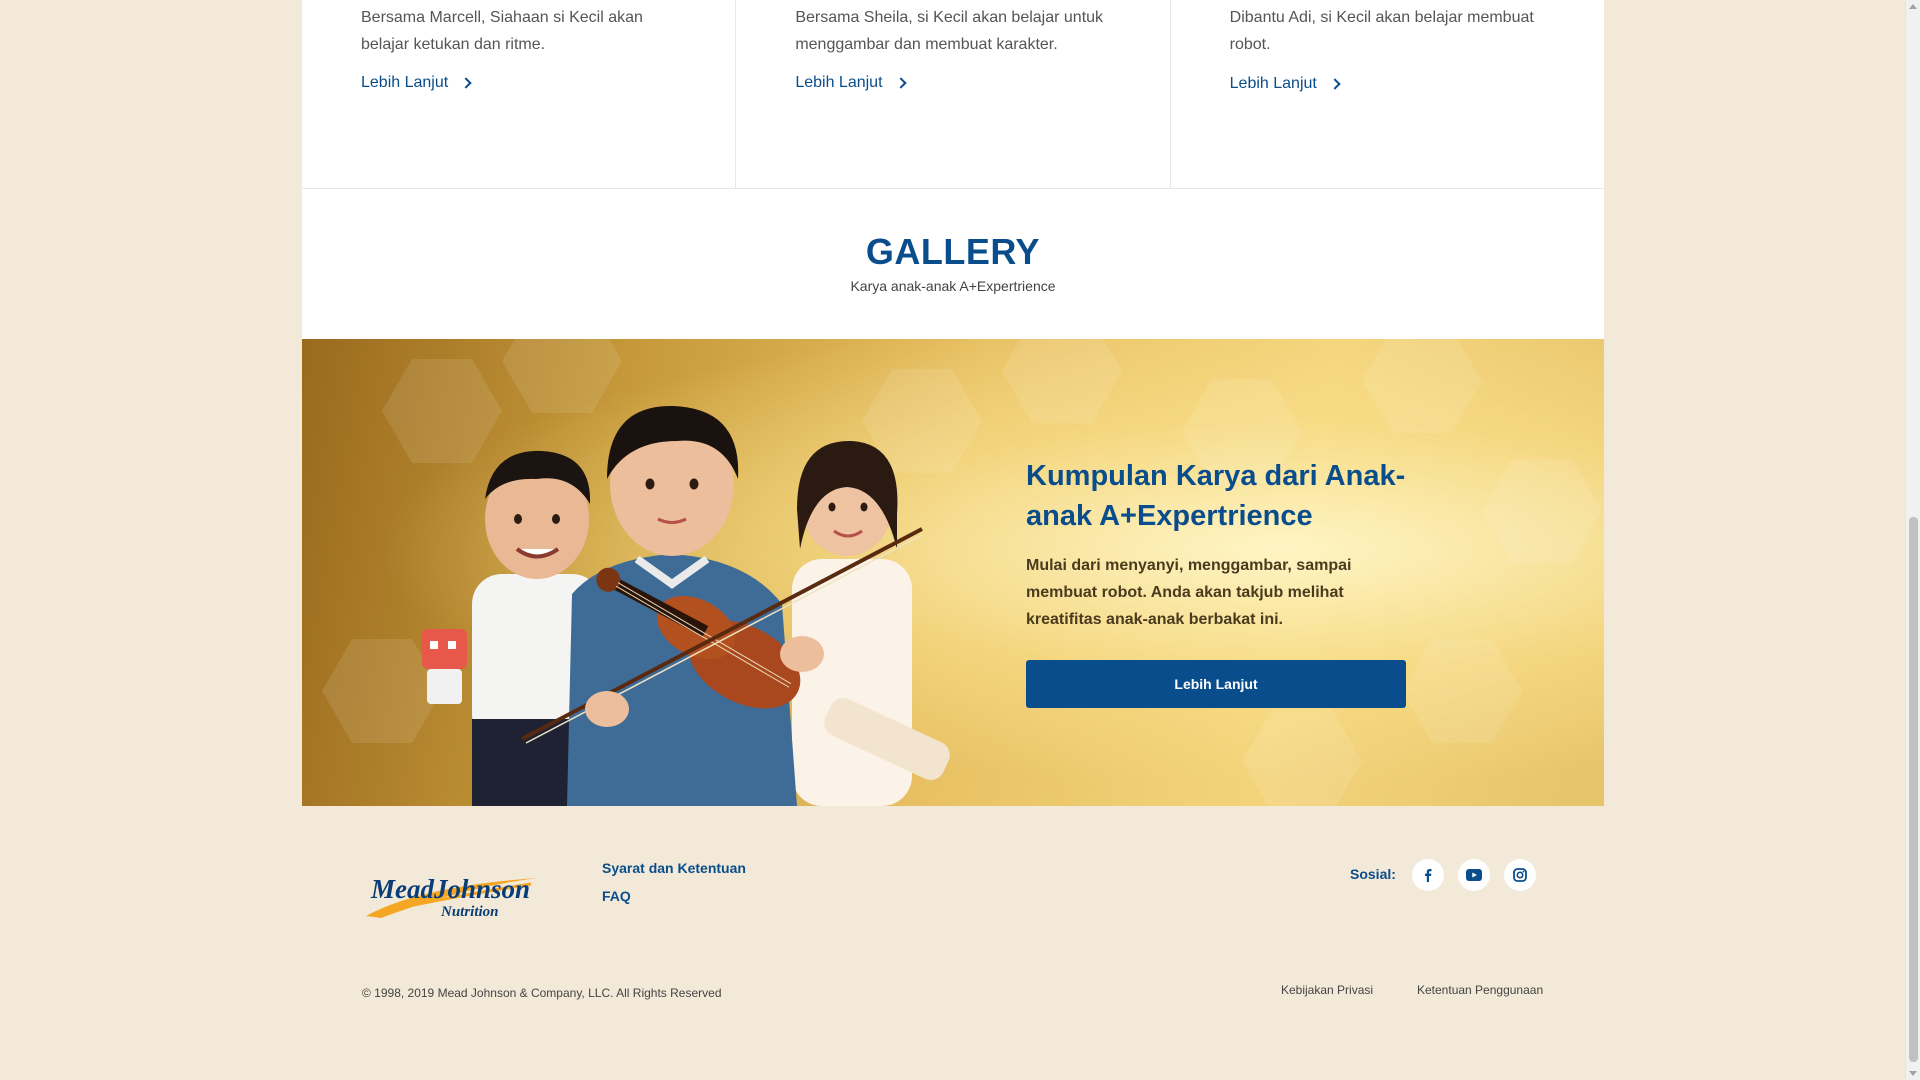 The image size is (1920, 1080). I want to click on facebook-icon, so click(1428, 875).